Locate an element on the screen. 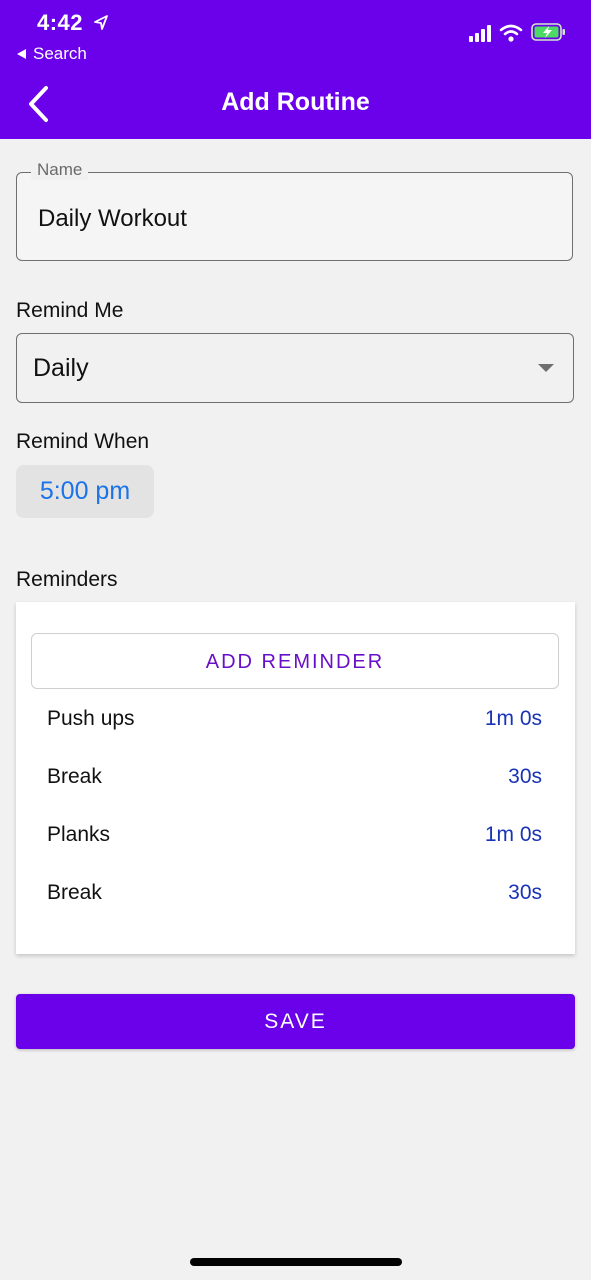  name-input: Name Daily Workout is located at coordinates (294, 210).